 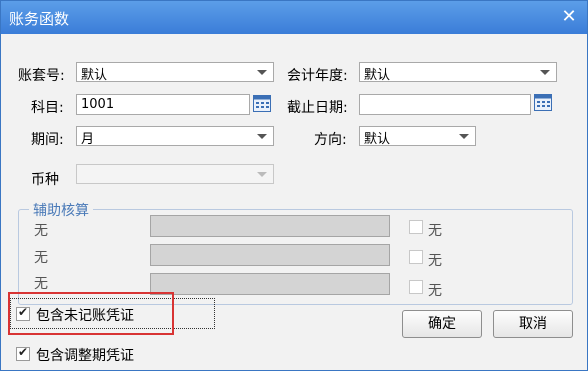 I want to click on fiscal-year-label: 会计年度:, so click(x=317, y=76).